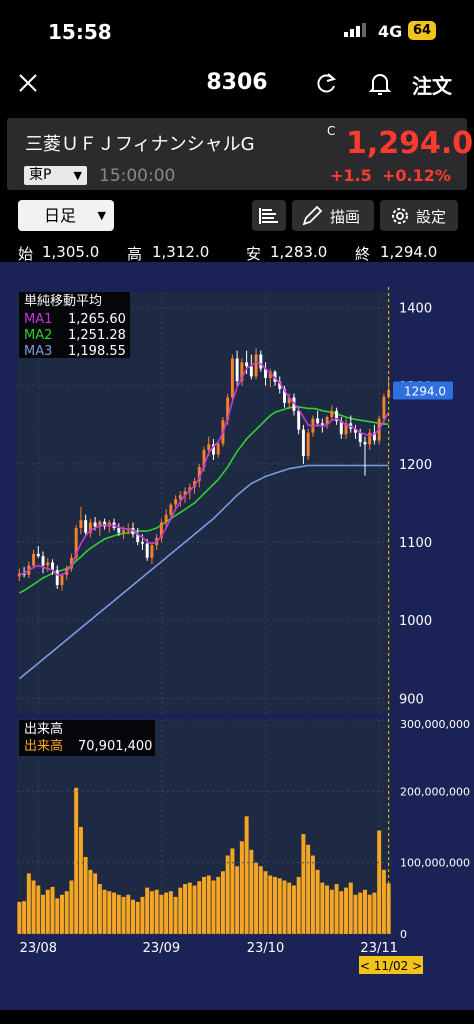  What do you see at coordinates (55, 175) in the screenshot?
I see `market-select: 東P ▼` at bounding box center [55, 175].